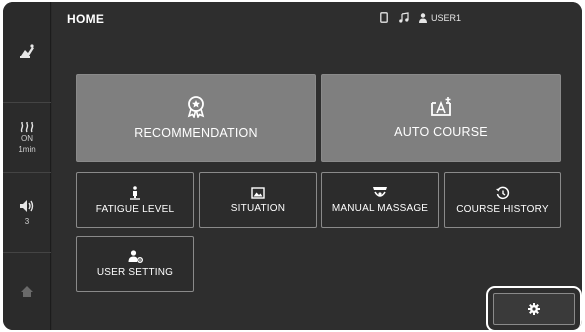 The width and height of the screenshot is (585, 332). I want to click on image-icon, so click(258, 192).